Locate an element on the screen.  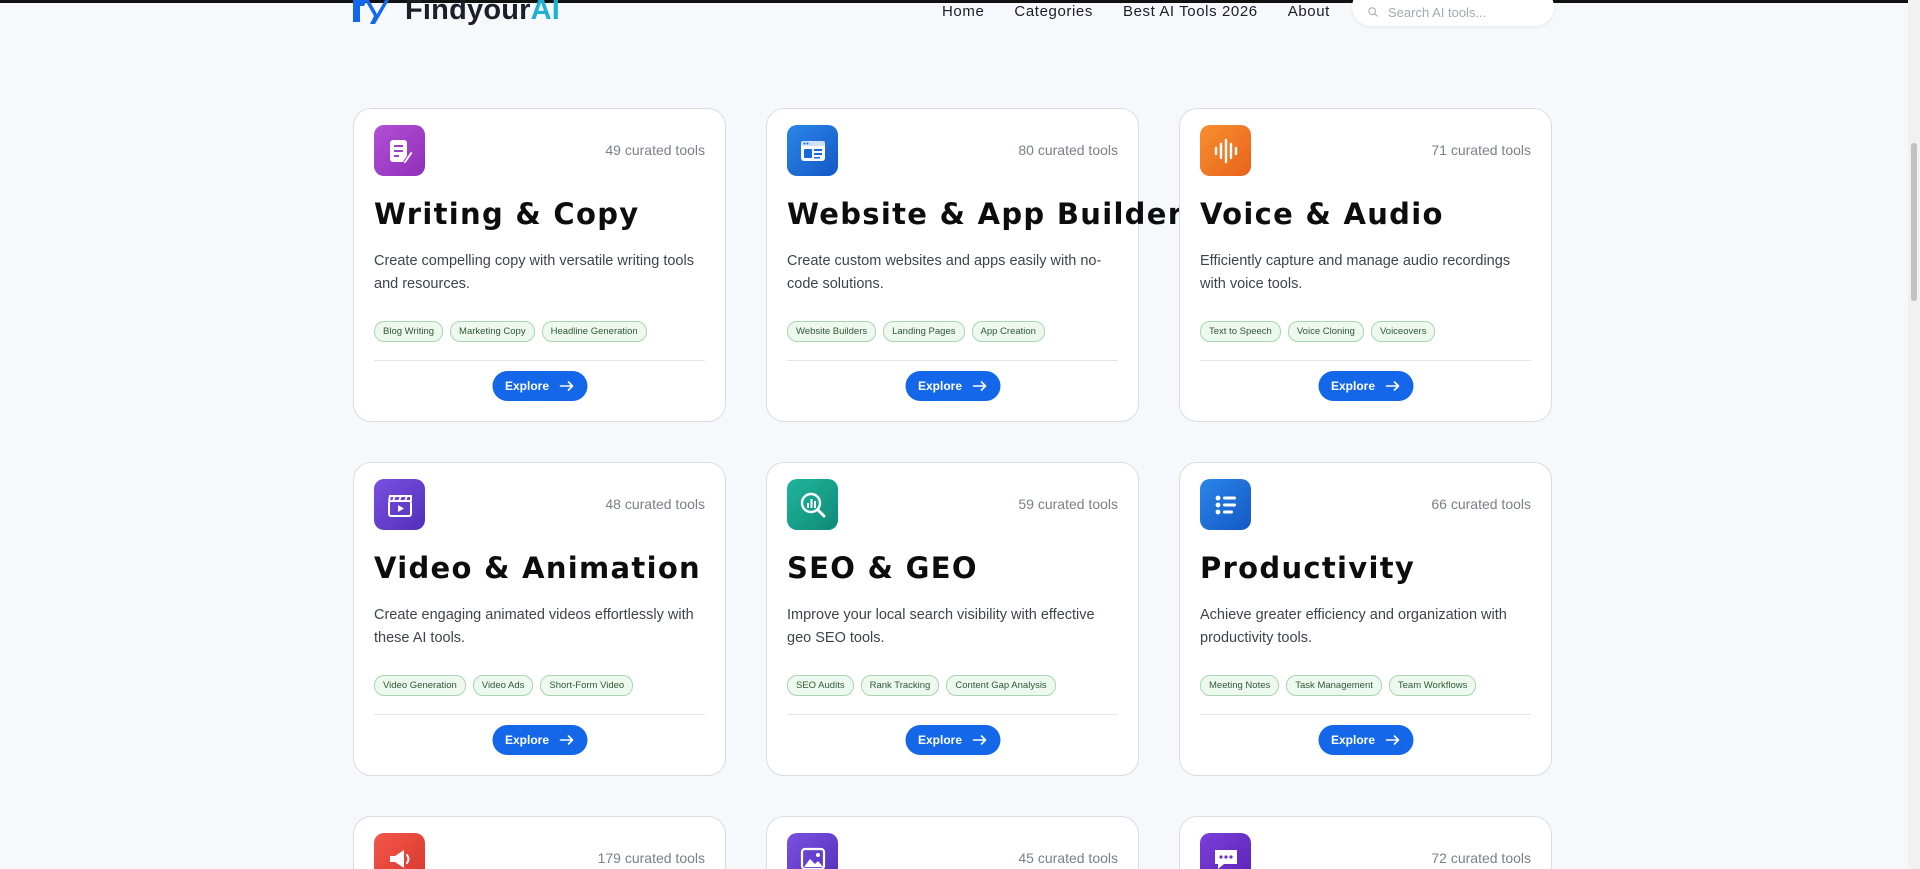
nav-best-ai-tools: Best AI Tools 2026 is located at coordinates (1190, 11).